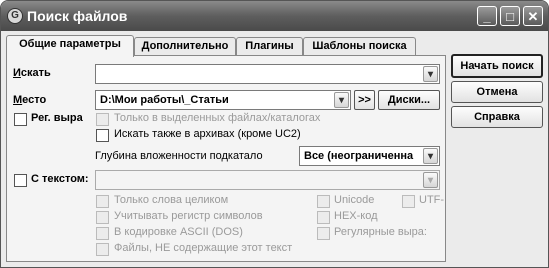 This screenshot has width=549, height=268. I want to click on regex2-checkbox, so click(323, 233).